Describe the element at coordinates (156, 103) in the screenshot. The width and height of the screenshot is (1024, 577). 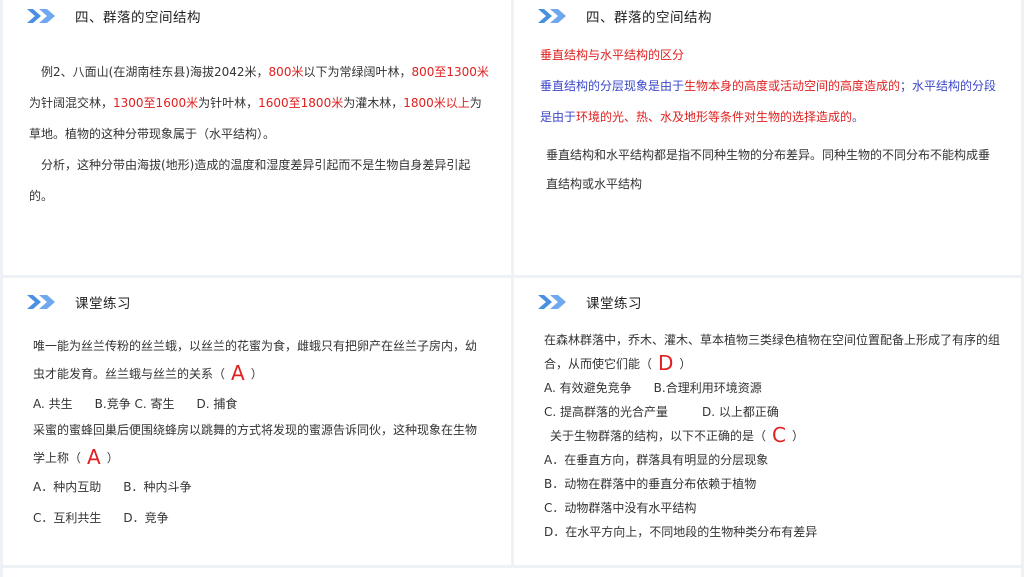
I see `text-run-red: 1300至1600米` at that location.